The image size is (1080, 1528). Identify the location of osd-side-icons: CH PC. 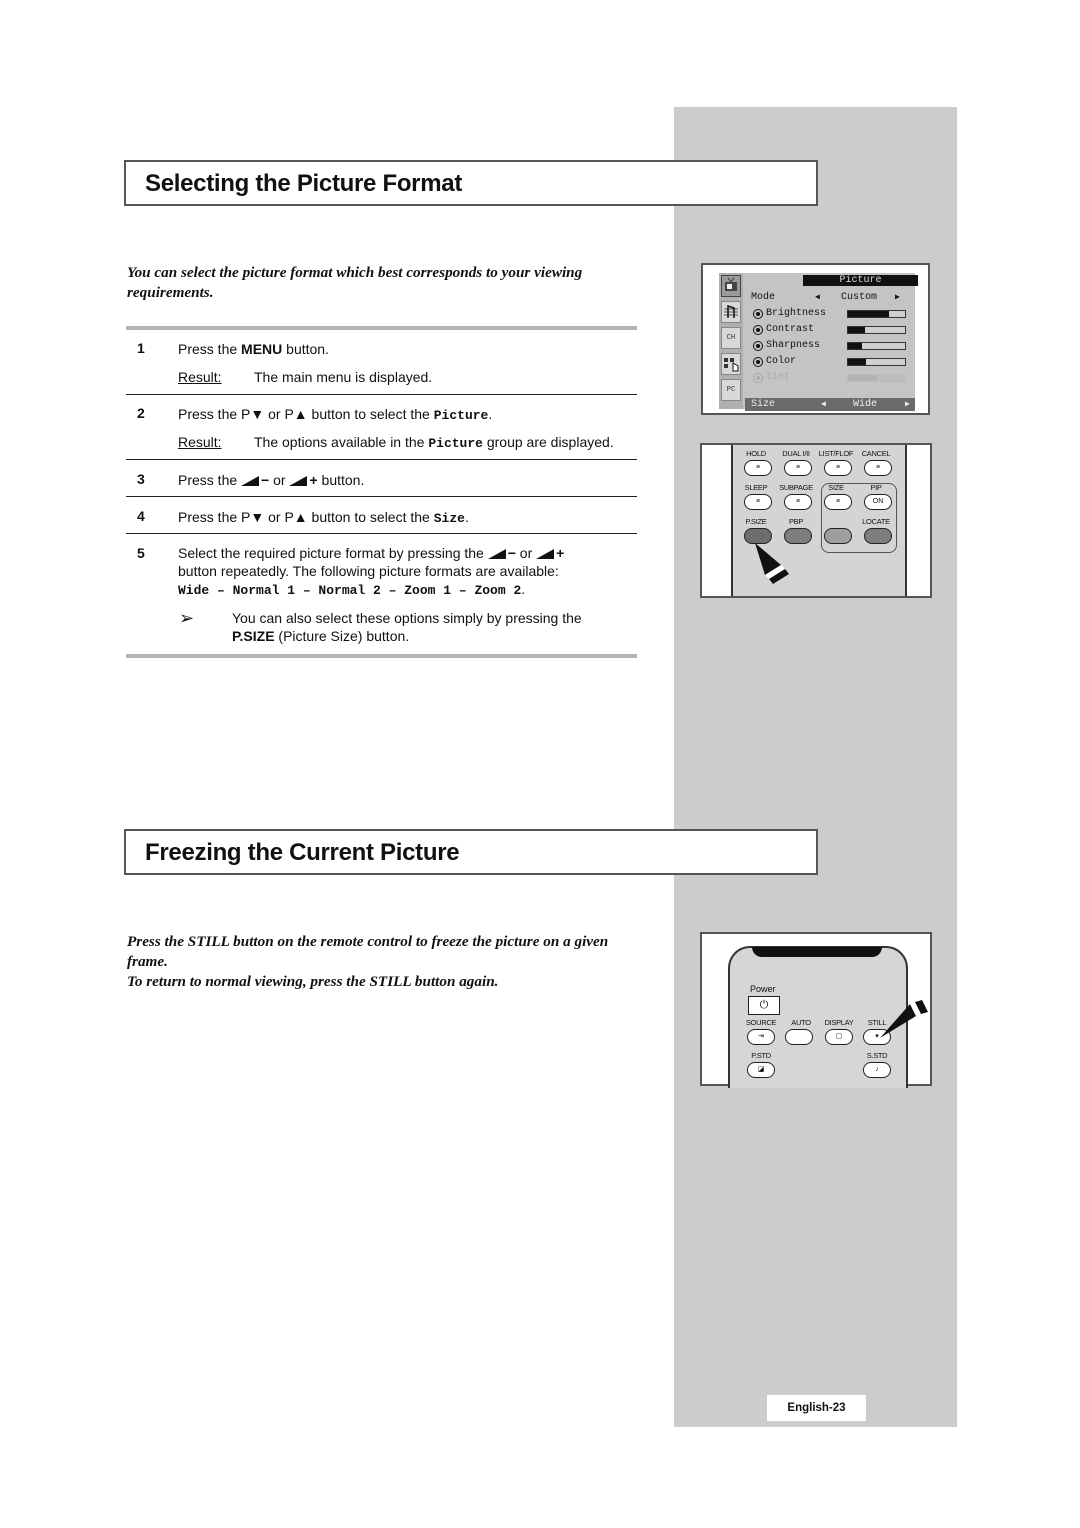
(731, 341).